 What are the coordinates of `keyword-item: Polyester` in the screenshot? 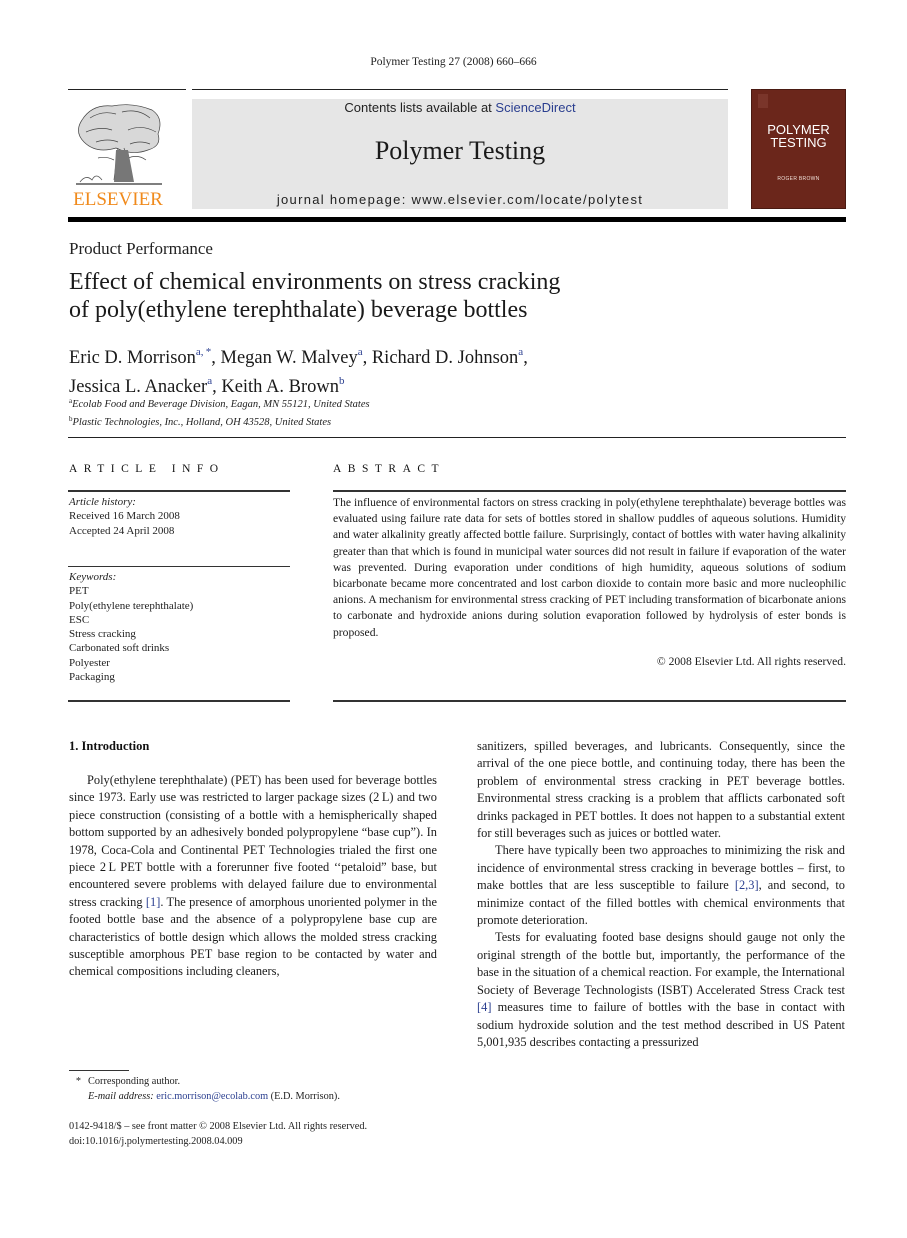 It's located at (89, 662).